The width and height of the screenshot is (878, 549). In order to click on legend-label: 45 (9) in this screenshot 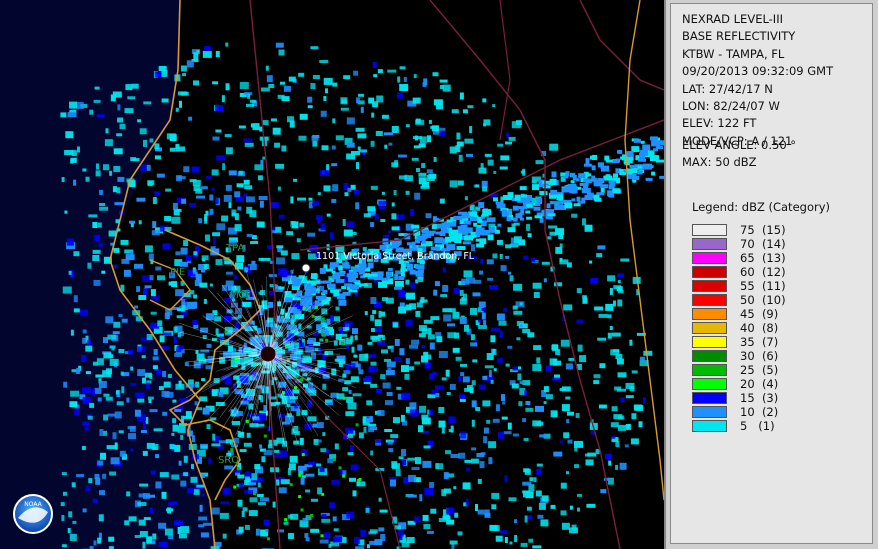, I will do `click(759, 314)`.